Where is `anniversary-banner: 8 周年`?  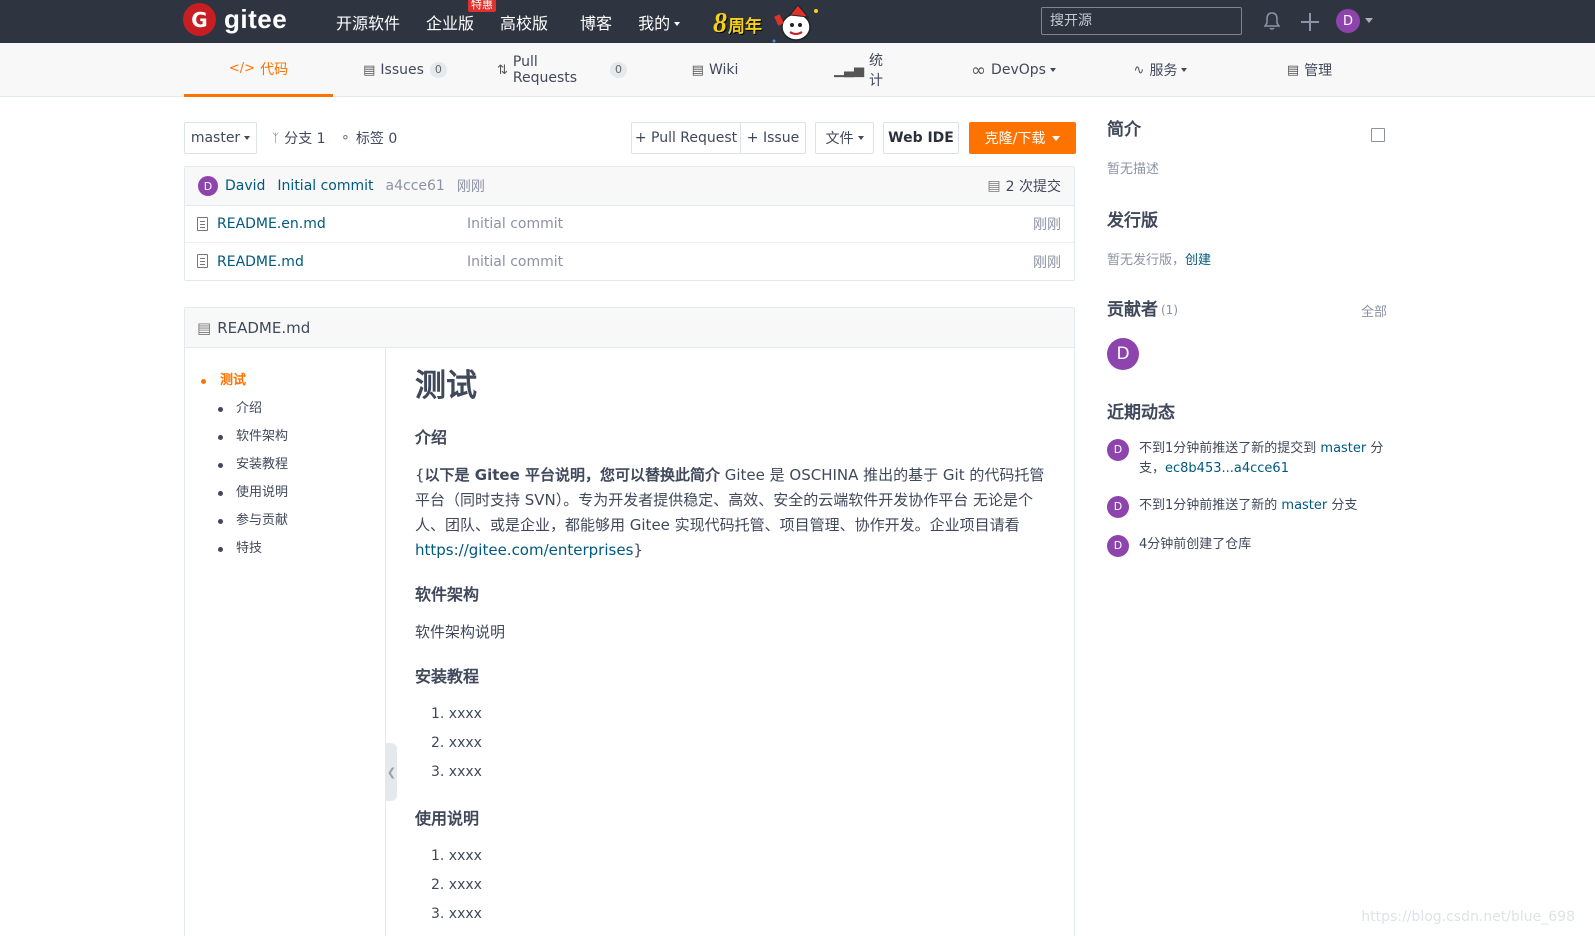
anniversary-banner: 8 周年 is located at coordinates (770, 24).